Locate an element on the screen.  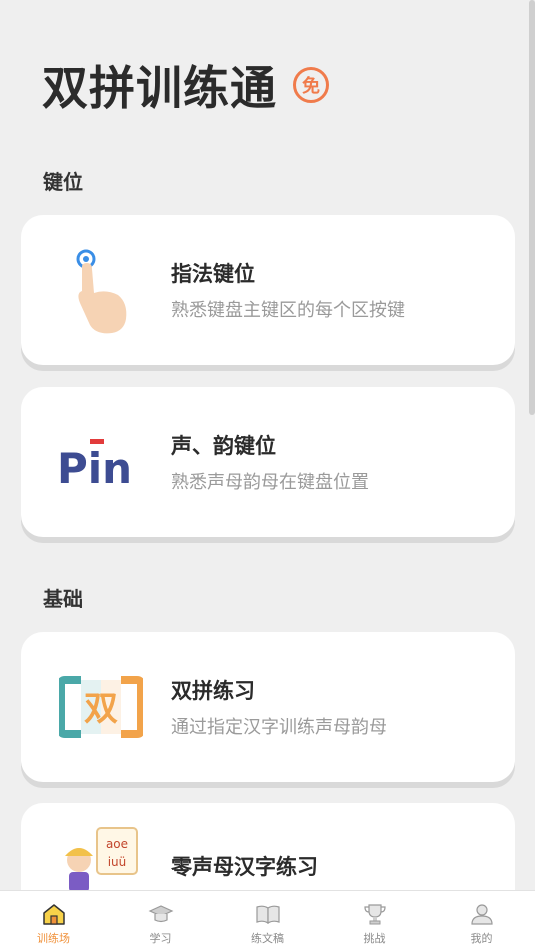
card-title: 声、韵键位 is located at coordinates (223, 446).